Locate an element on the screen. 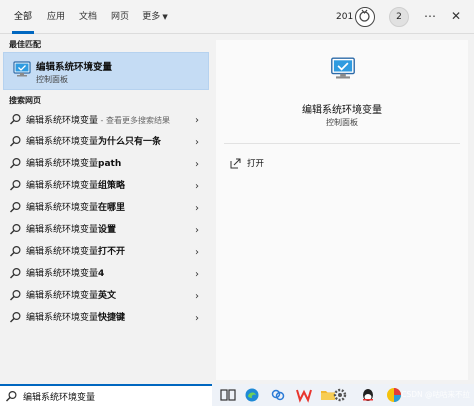  tab-more-label: 更多 is located at coordinates (151, 17).